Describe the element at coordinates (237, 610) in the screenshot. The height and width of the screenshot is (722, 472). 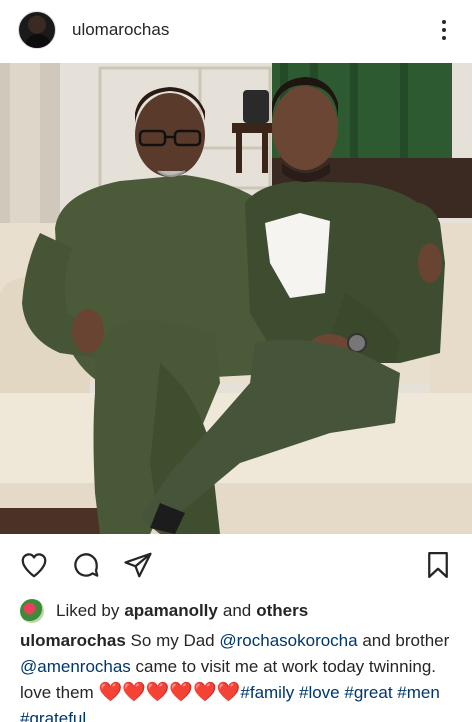
I see `likes-and: and` at that location.